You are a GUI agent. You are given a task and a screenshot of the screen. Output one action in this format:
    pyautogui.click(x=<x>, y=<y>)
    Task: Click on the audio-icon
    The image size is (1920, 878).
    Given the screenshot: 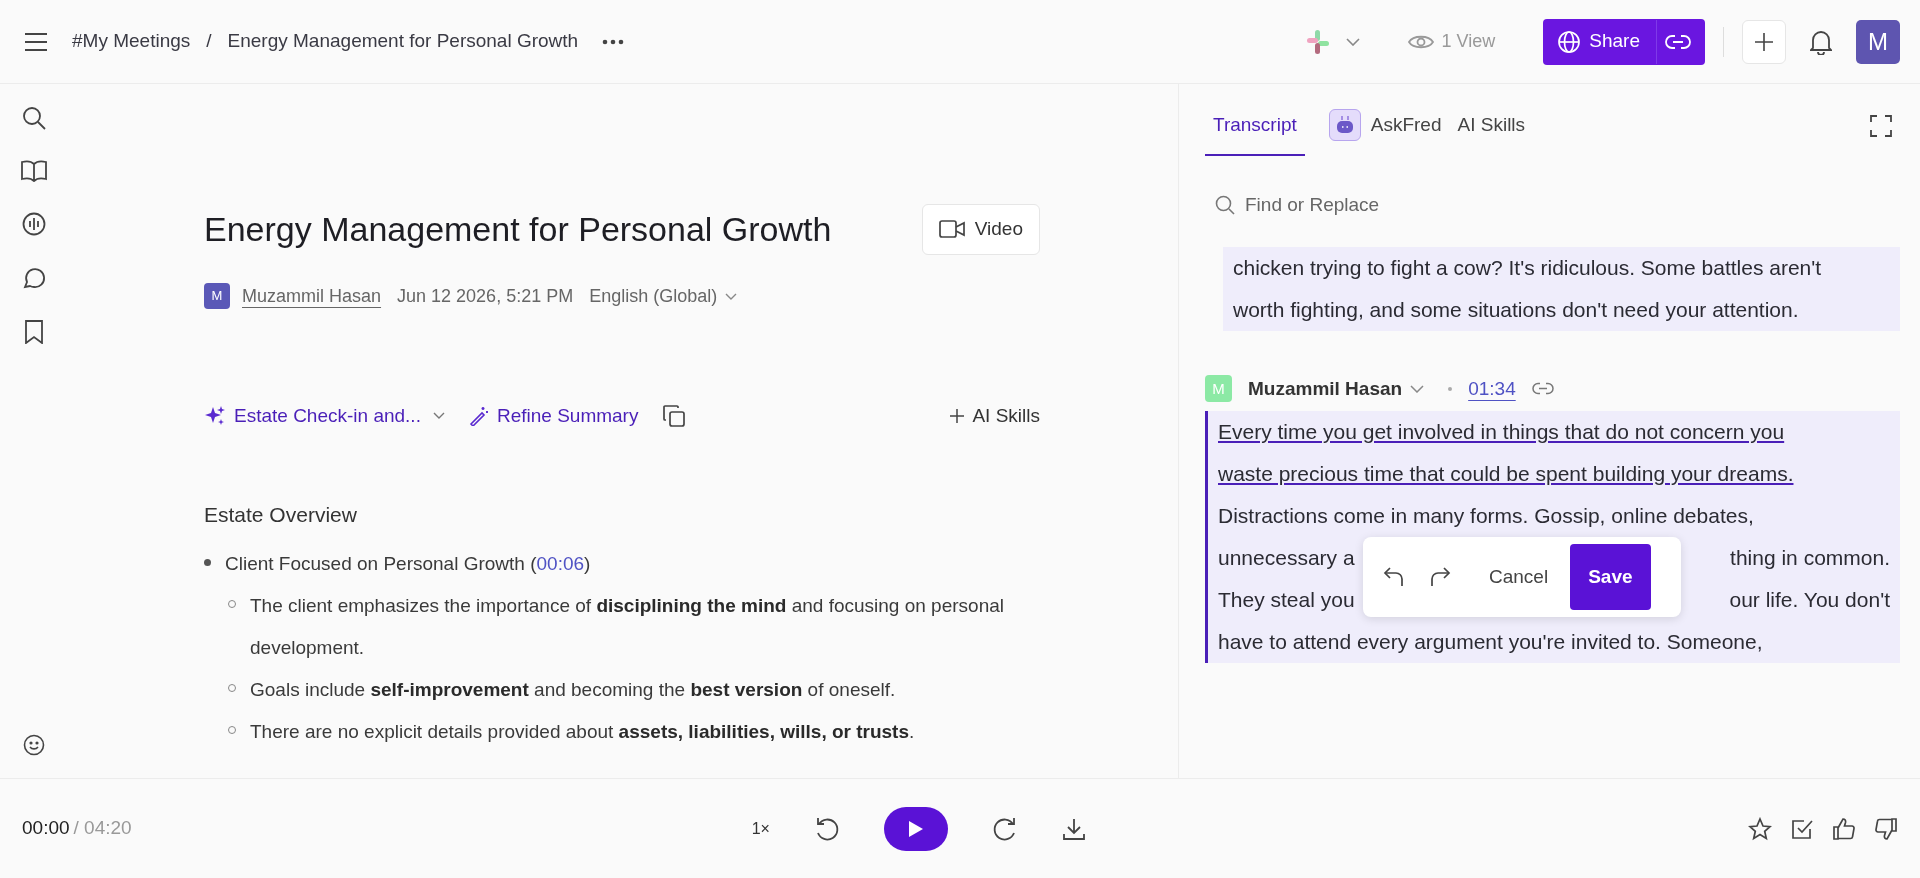 What is the action you would take?
    pyautogui.click(x=34, y=224)
    